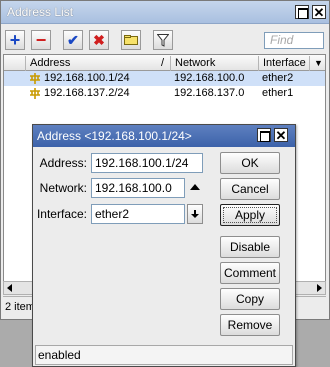  I want to click on window-title: Address List, so click(40, 12).